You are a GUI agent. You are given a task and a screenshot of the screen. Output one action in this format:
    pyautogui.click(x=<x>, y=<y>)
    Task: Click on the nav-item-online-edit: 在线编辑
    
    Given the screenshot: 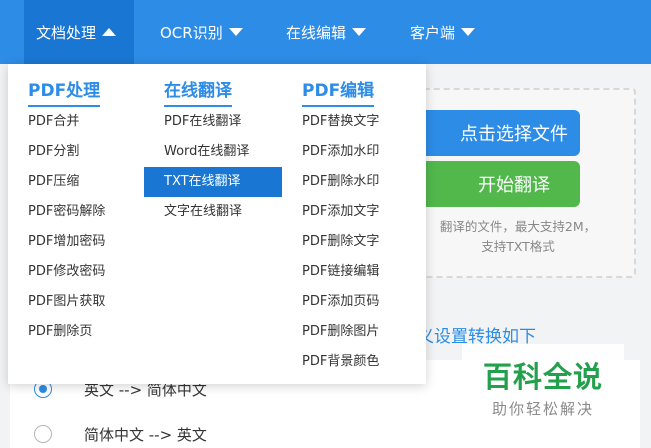 What is the action you would take?
    pyautogui.click(x=336, y=32)
    